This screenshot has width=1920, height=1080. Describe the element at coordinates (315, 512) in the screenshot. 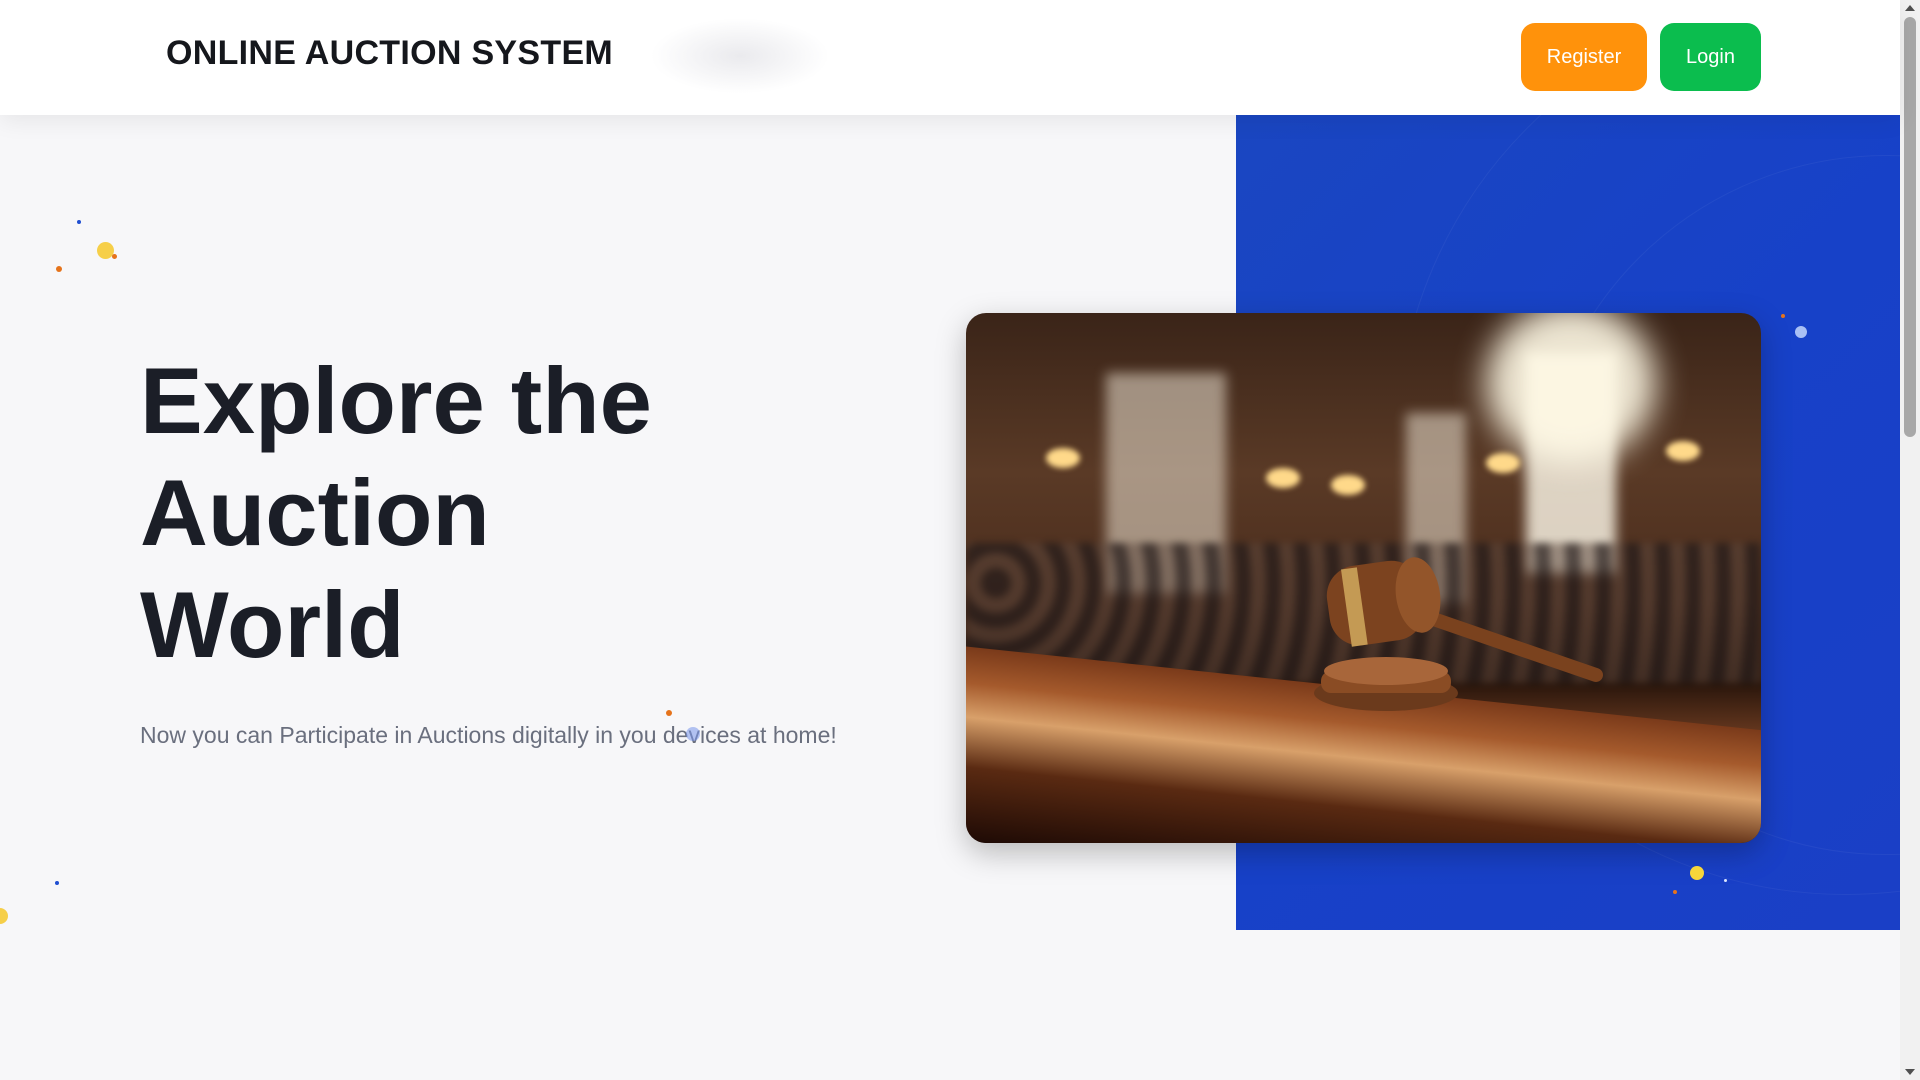

I see `hero-title-line: Auction` at that location.